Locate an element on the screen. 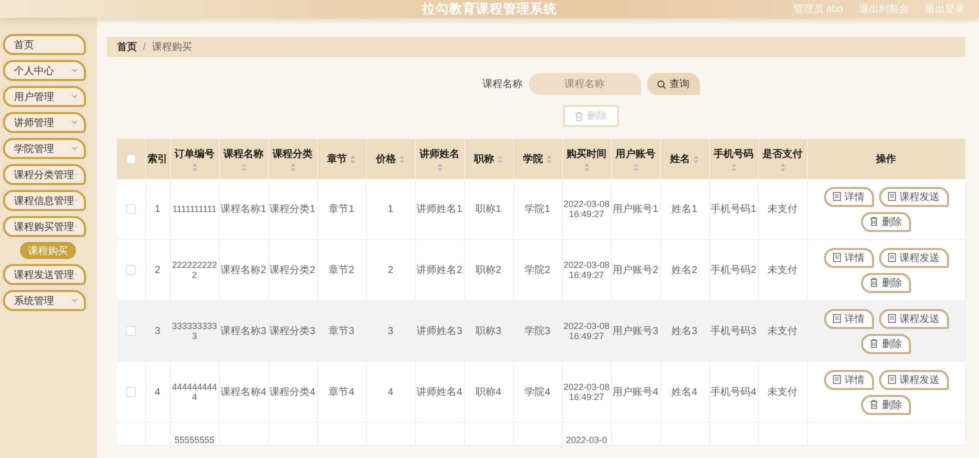 The image size is (979, 458). search-button: 查询 is located at coordinates (673, 84).